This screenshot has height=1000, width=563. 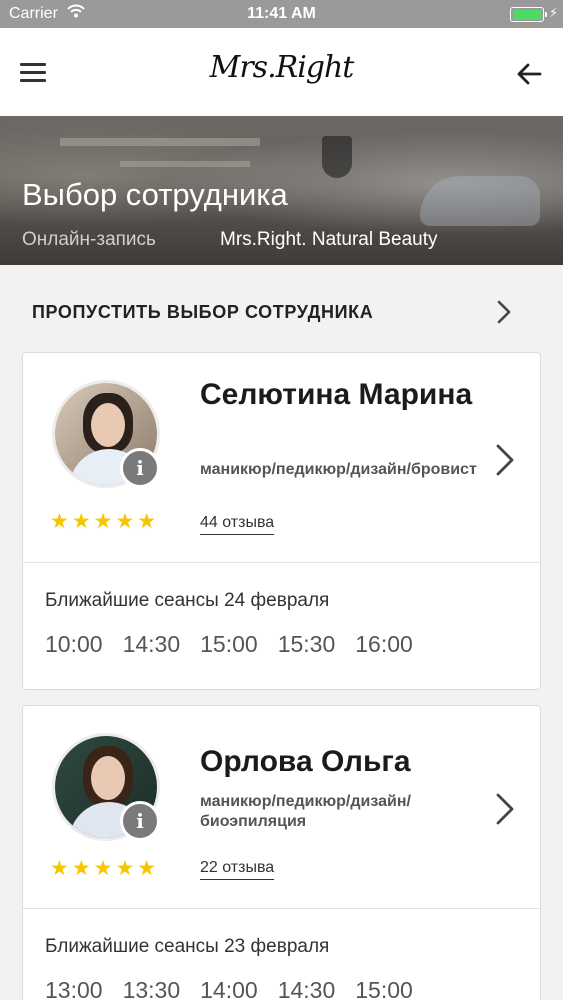 I want to click on charging-icon: ⚡, so click(x=554, y=12).